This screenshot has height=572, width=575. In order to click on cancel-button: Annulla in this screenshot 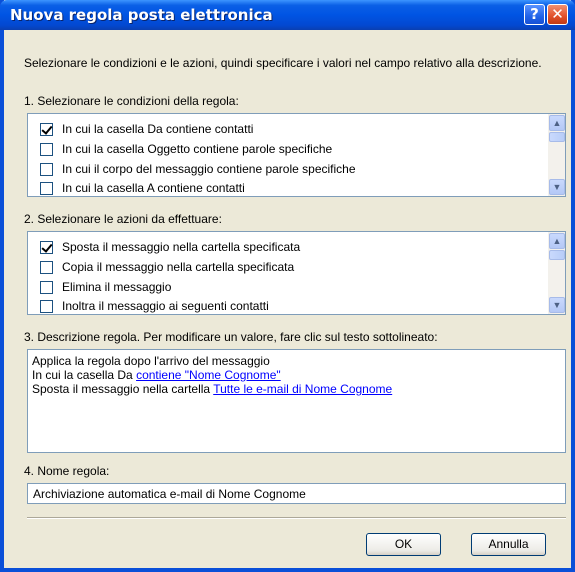, I will do `click(508, 544)`.